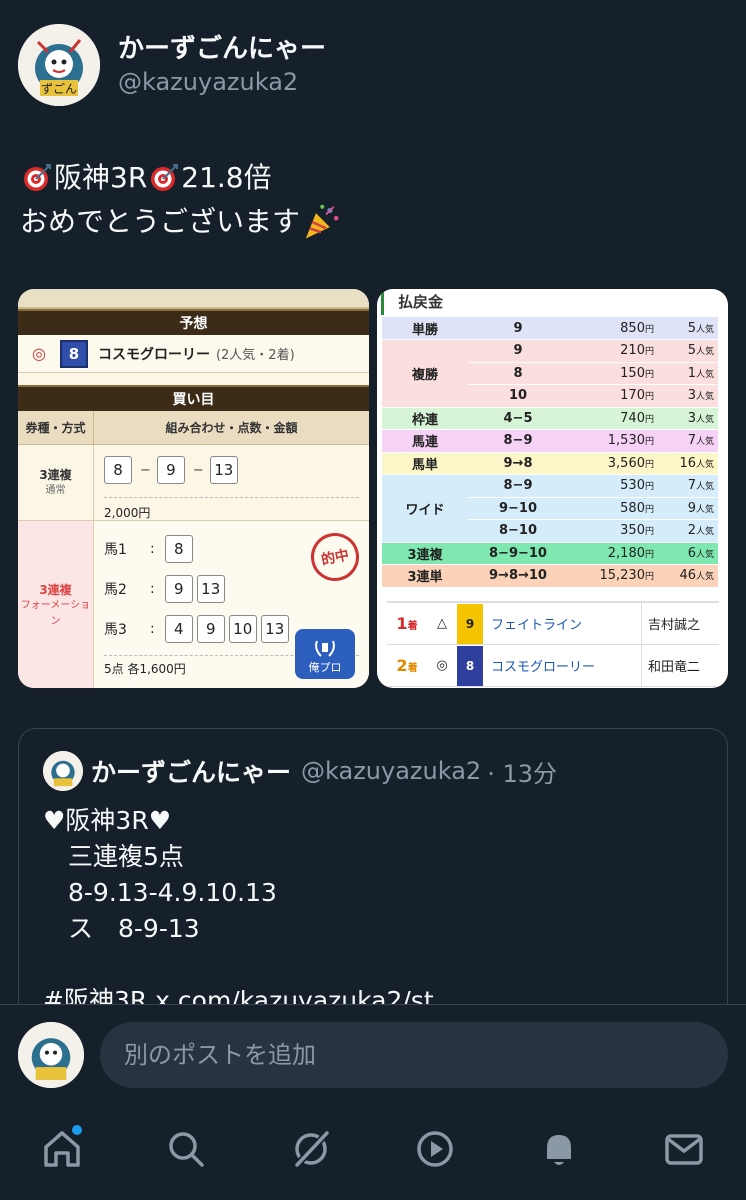 This screenshot has width=746, height=1200. I want to click on payout-combo: 8−10, so click(518, 531).